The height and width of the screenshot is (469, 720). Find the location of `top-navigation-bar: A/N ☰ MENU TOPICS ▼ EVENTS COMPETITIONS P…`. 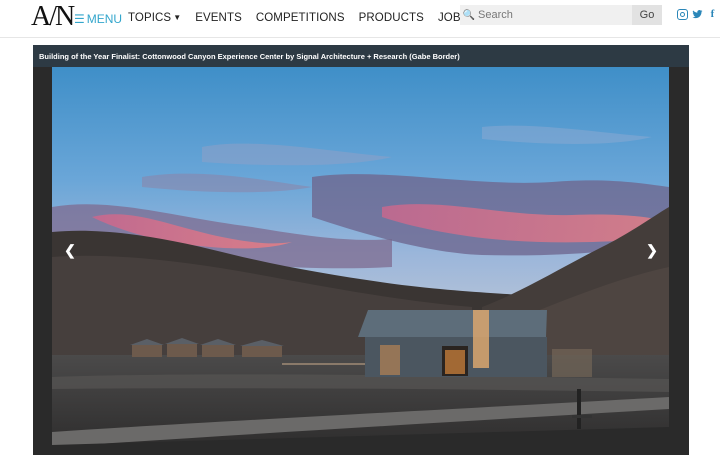

top-navigation-bar: A/N ☰ MENU TOPICS ▼ EVENTS COMPETITIONS P… is located at coordinates (360, 19).